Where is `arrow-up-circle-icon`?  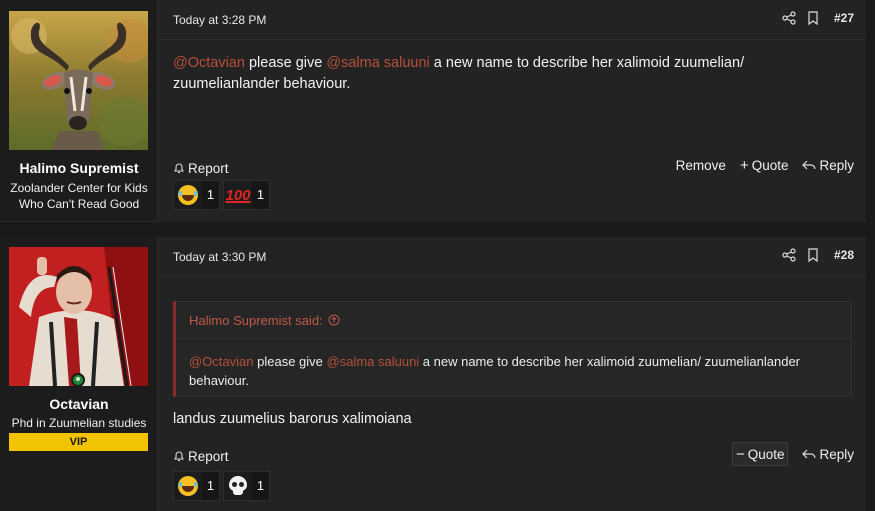
arrow-up-circle-icon is located at coordinates (334, 320).